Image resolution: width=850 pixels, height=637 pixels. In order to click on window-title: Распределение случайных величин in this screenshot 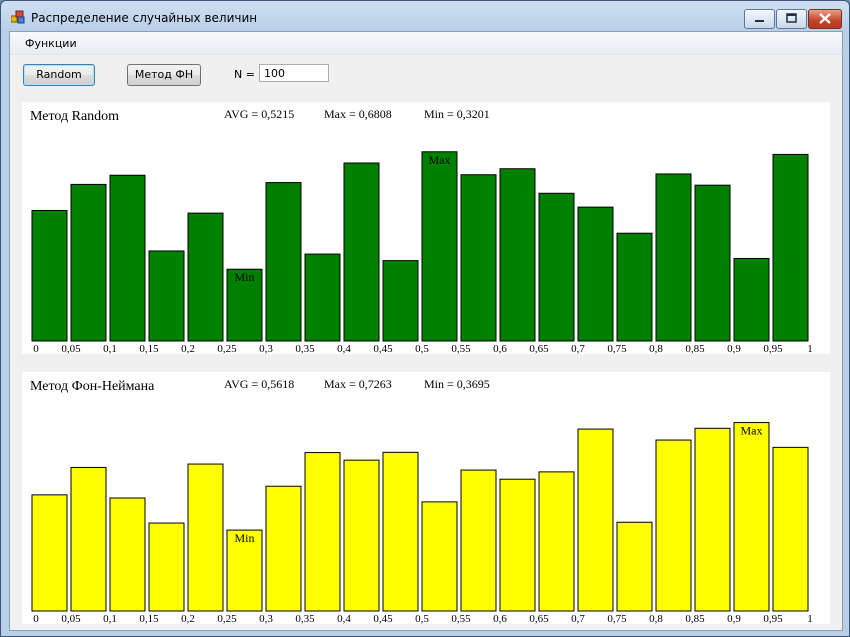, I will do `click(144, 18)`.